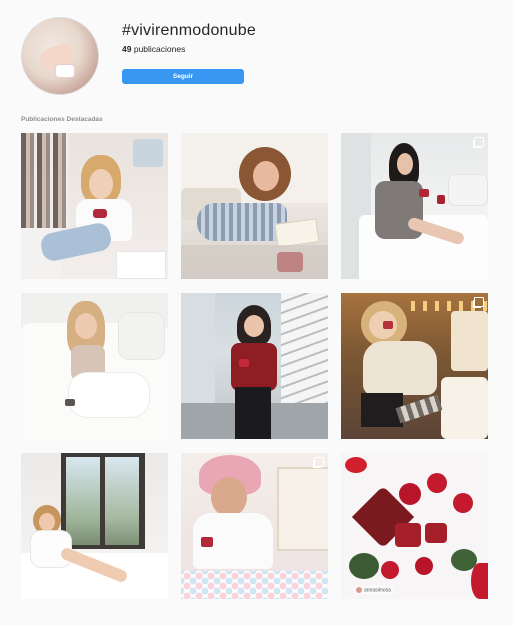 This screenshot has width=513, height=625. Describe the element at coordinates (254, 526) in the screenshot. I see `post-towel-mask` at that location.